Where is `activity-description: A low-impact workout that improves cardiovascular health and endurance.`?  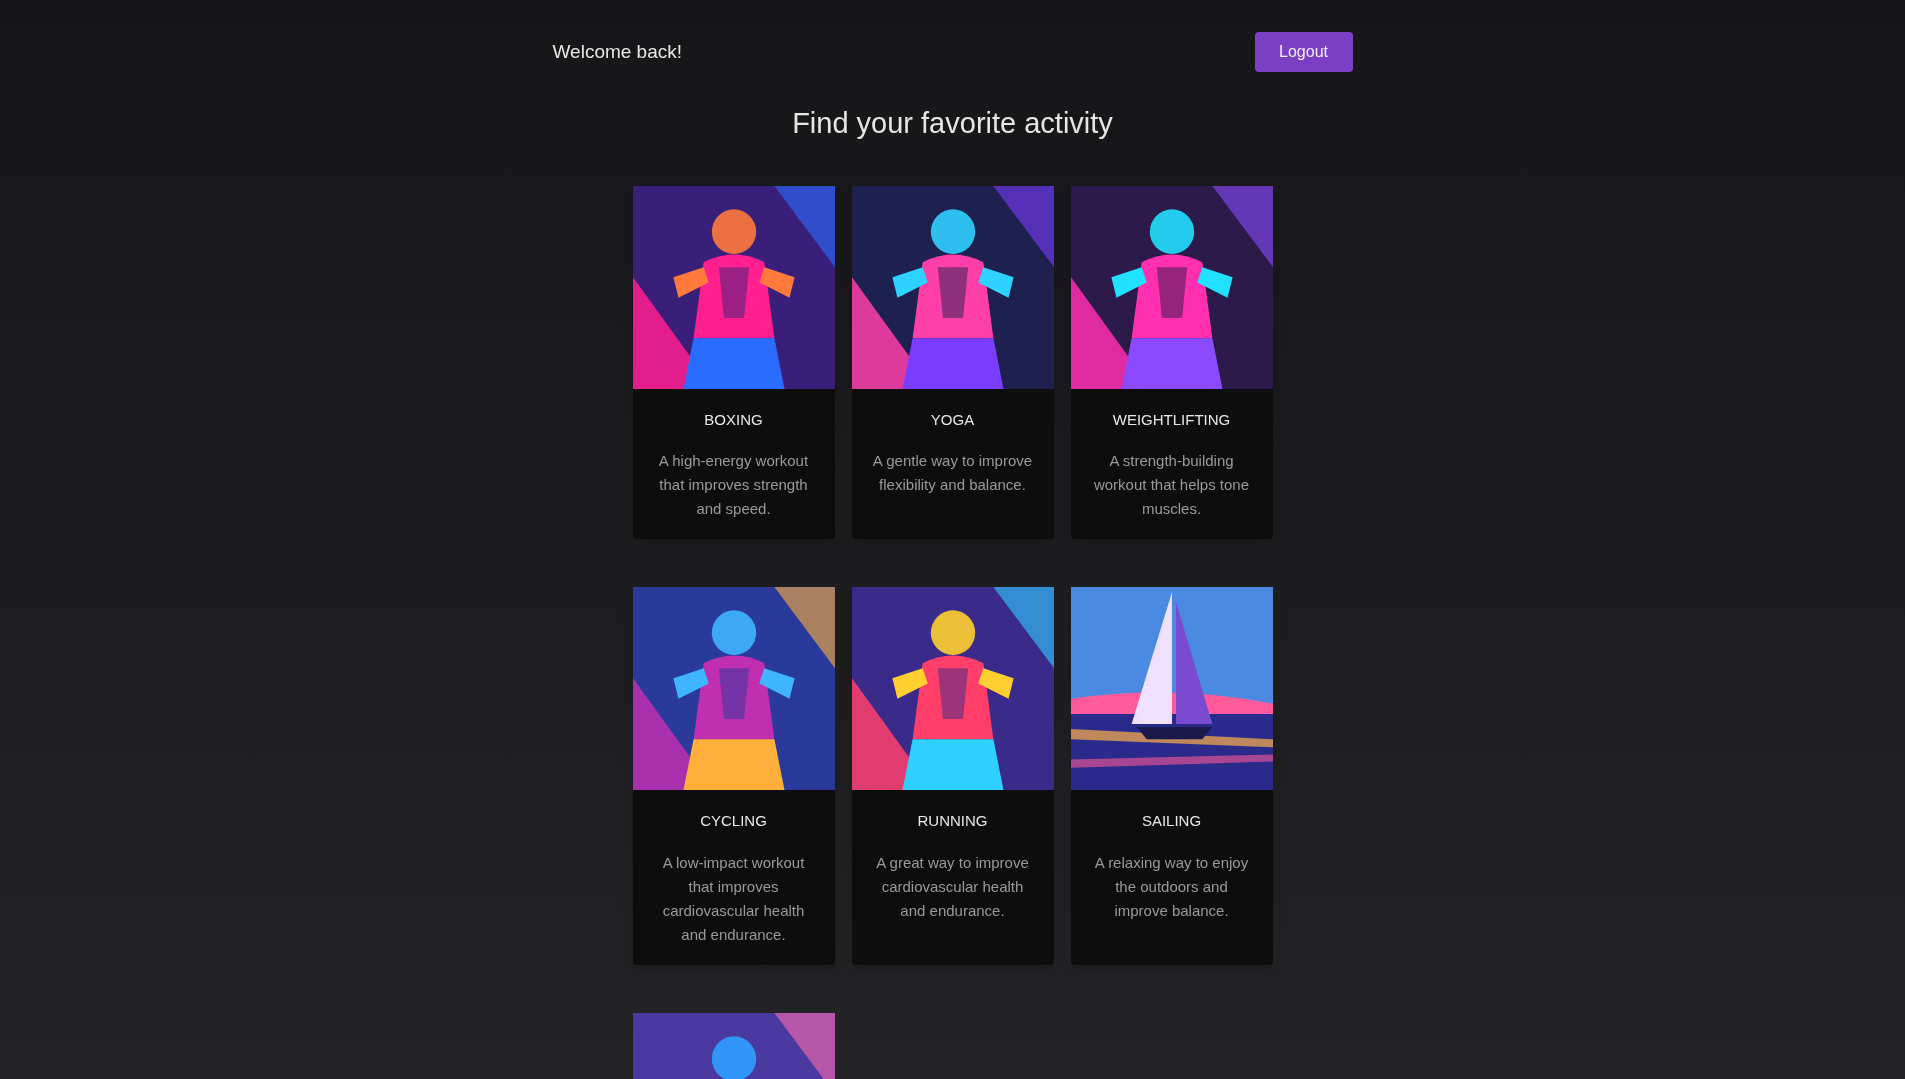 activity-description: A low-impact workout that improves cardiovascular health and endurance. is located at coordinates (733, 898).